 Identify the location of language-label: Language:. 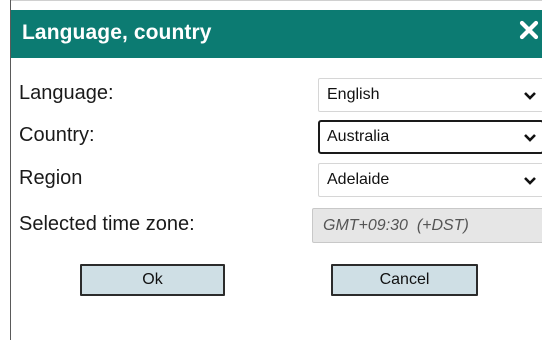
(66, 93).